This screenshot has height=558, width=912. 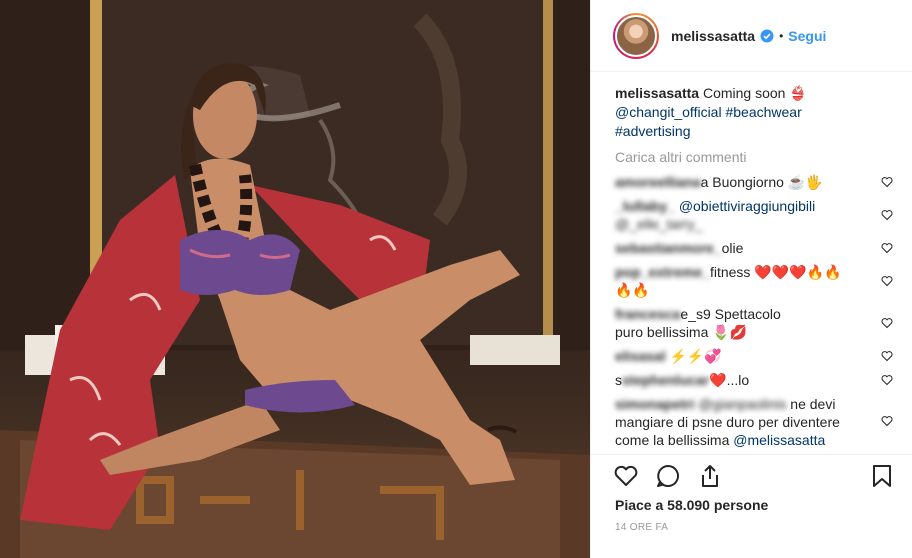 I want to click on share-icon, so click(x=710, y=476).